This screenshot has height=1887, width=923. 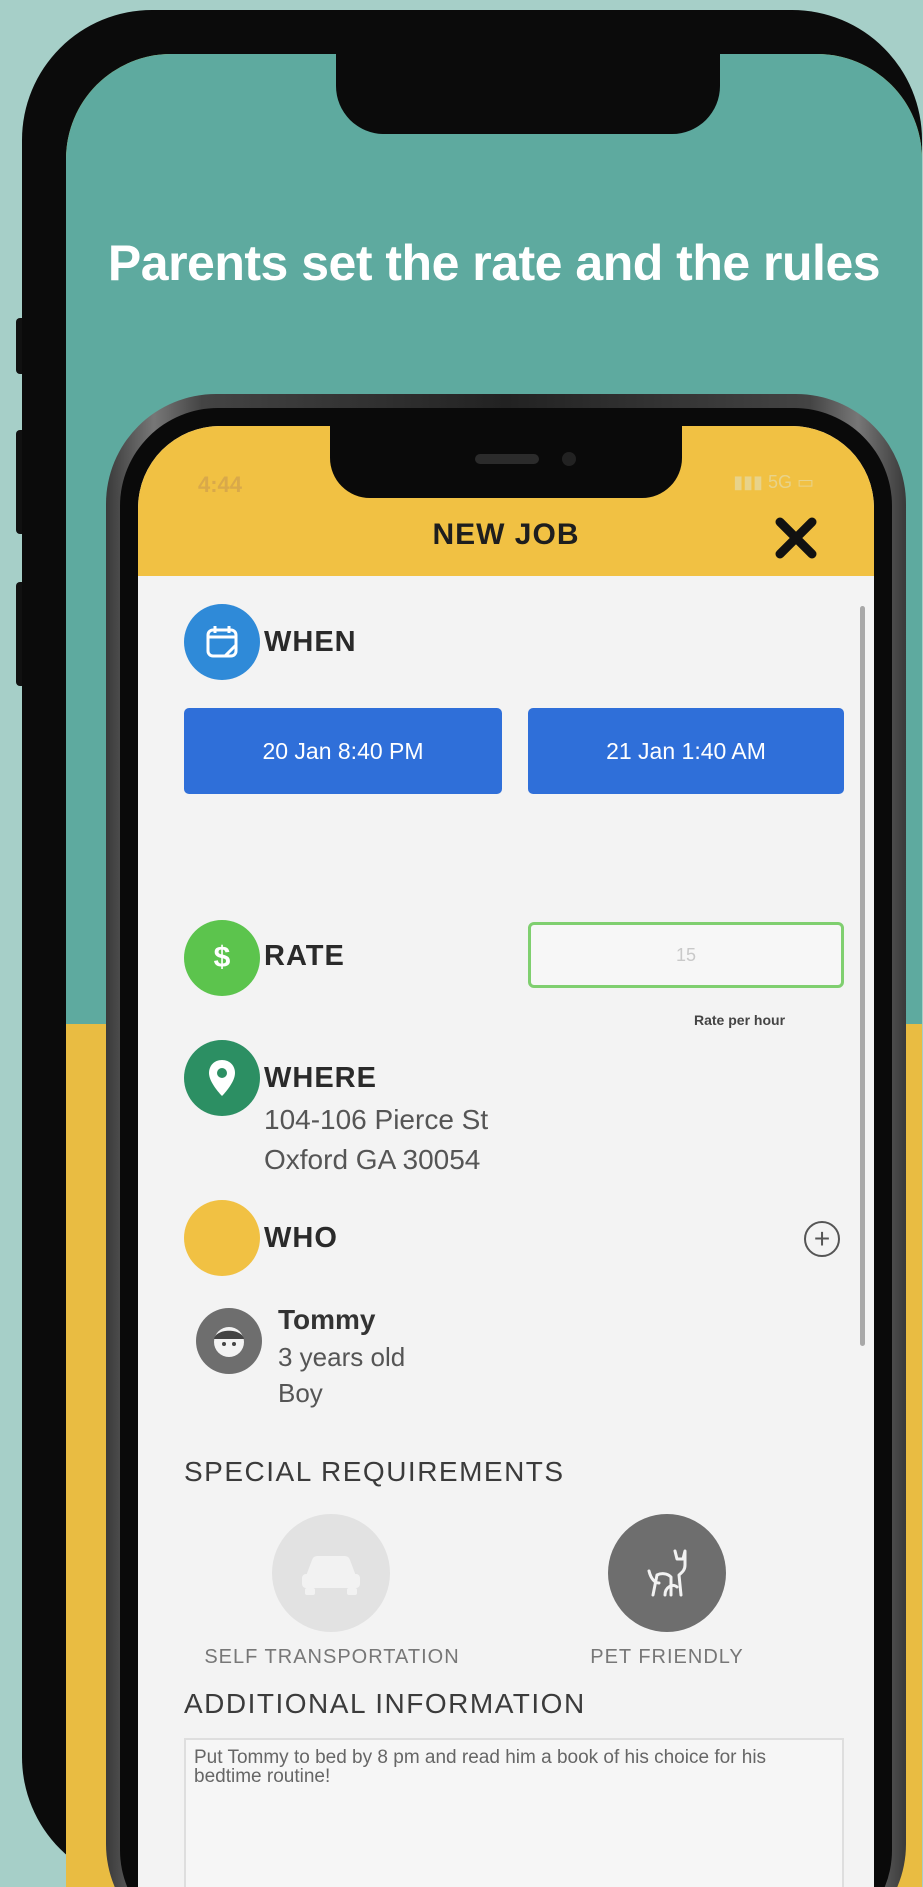 I want to click on child-gender: Boy, so click(x=300, y=1393).